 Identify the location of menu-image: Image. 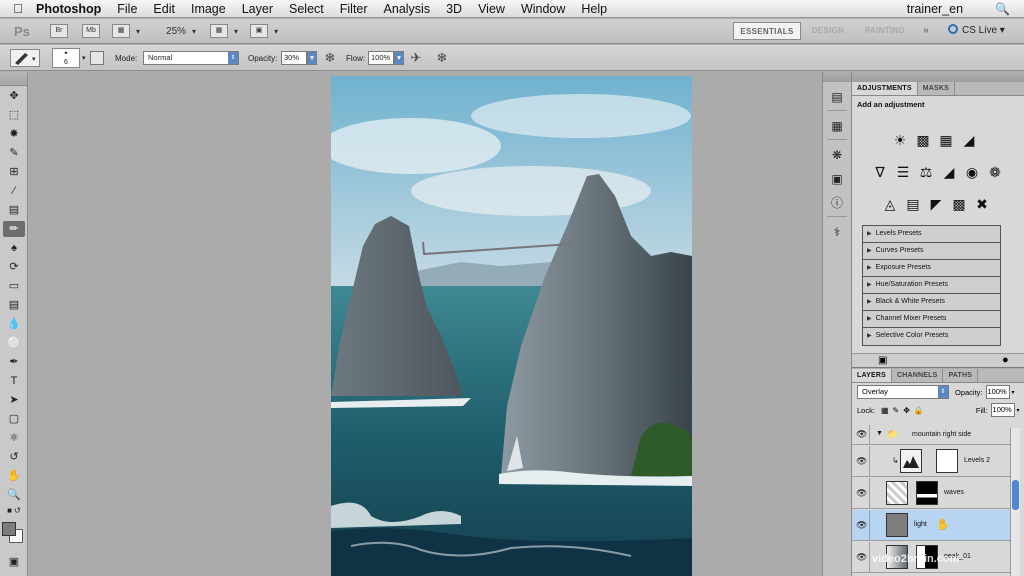
(208, 9).